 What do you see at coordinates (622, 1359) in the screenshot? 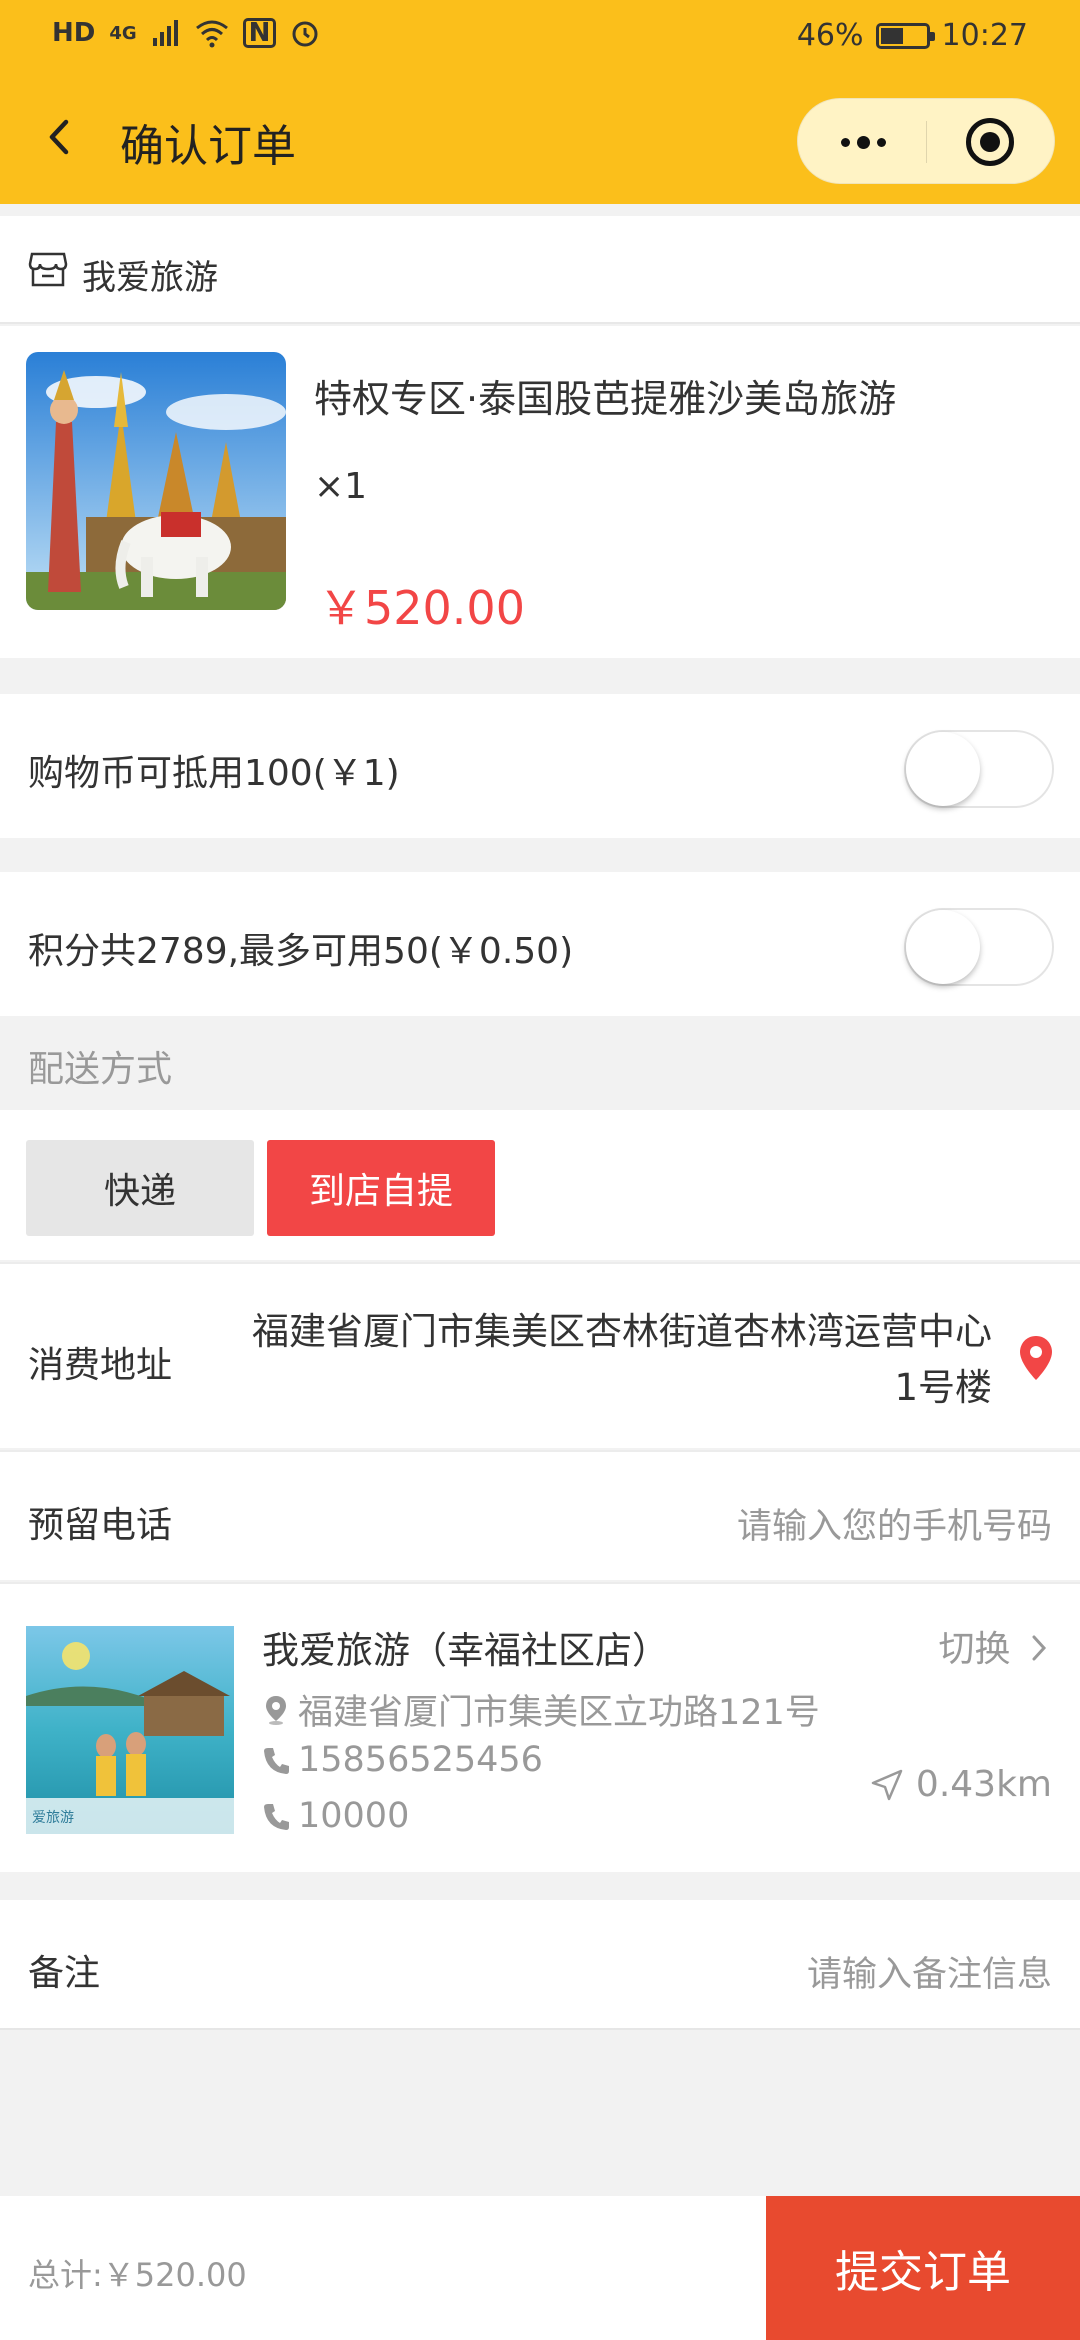
I see `address-value: 福建省厦门市集美区杏林街道杏林湾运营中心1号楼` at bounding box center [622, 1359].